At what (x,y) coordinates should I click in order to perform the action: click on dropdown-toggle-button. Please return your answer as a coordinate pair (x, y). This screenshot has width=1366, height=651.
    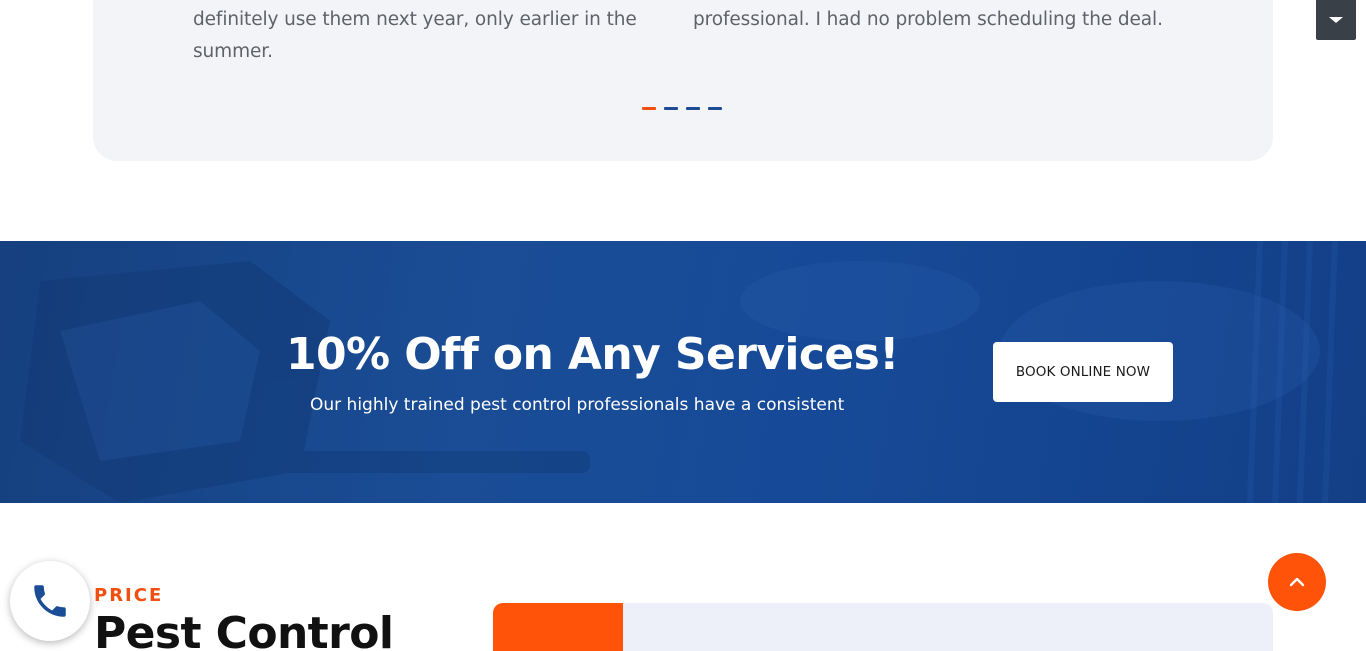
    Looking at the image, I should click on (1336, 20).